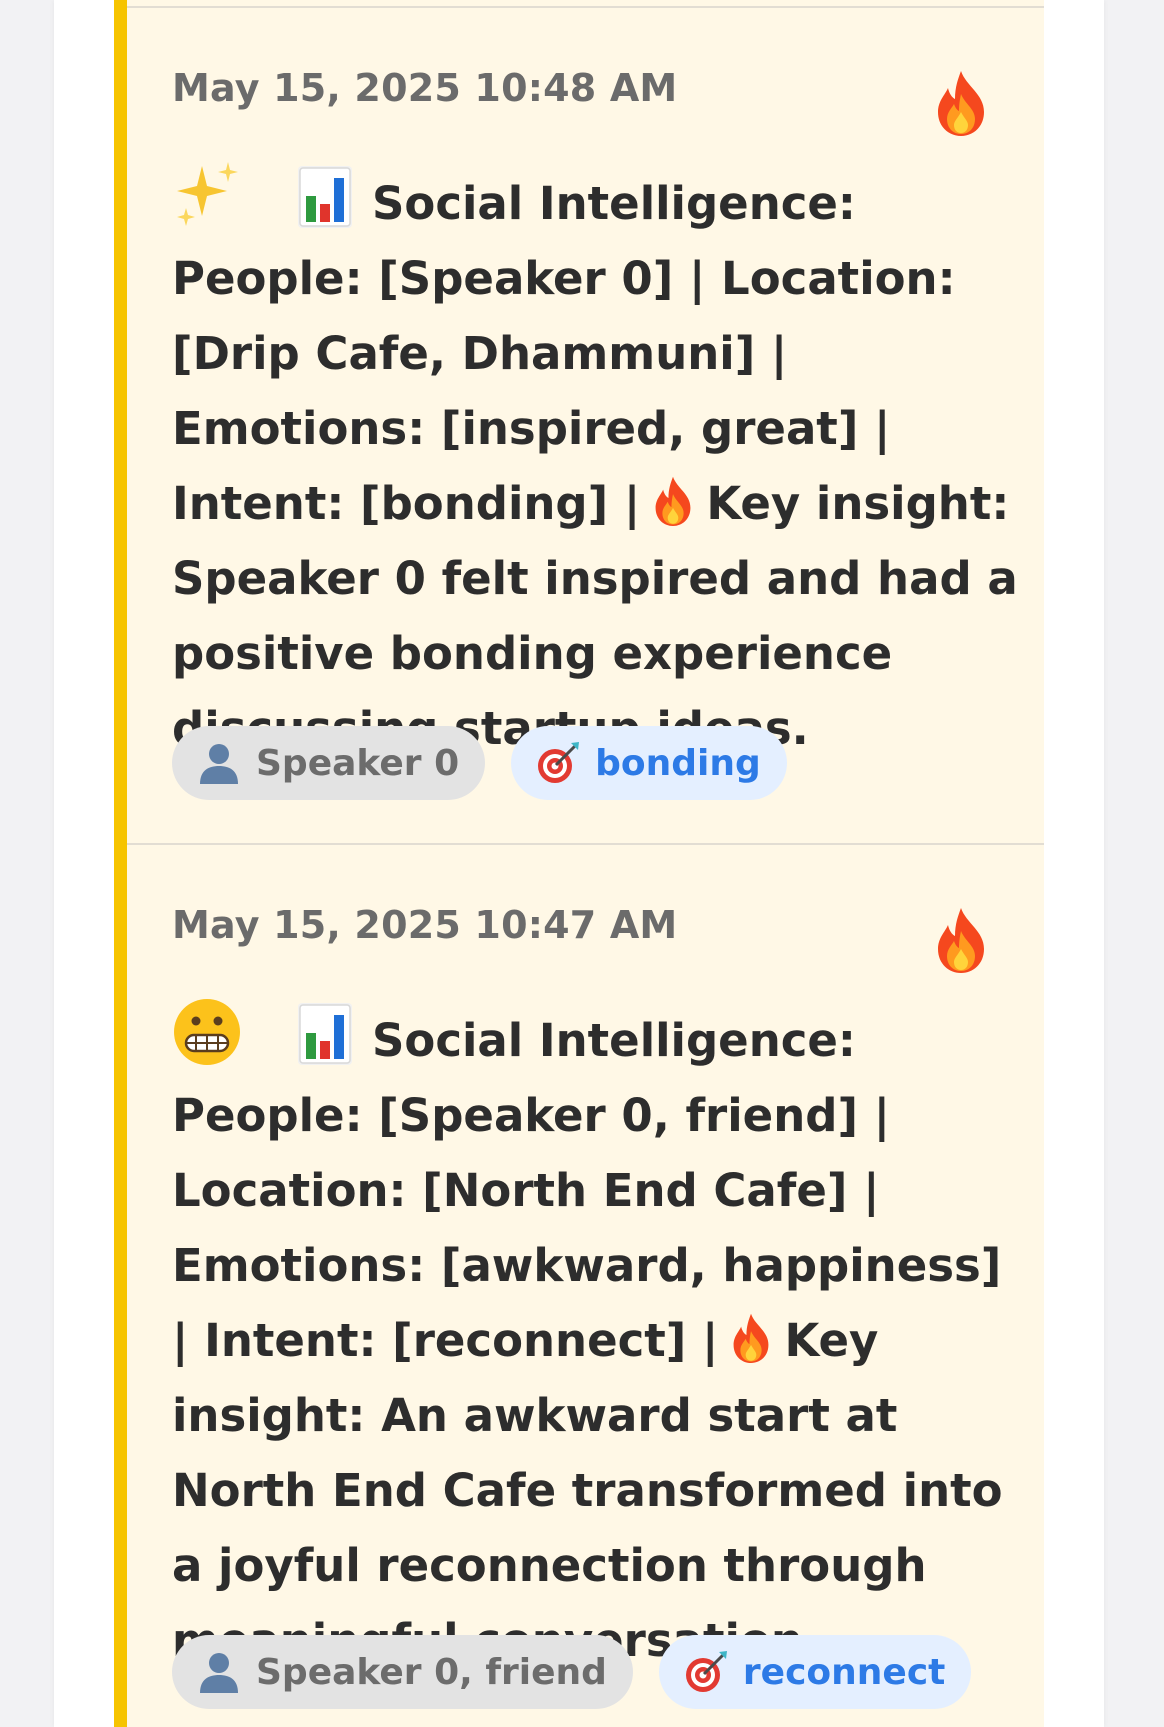  I want to click on tag-row: Speaker 0, friend reconnect, so click(572, 1672).